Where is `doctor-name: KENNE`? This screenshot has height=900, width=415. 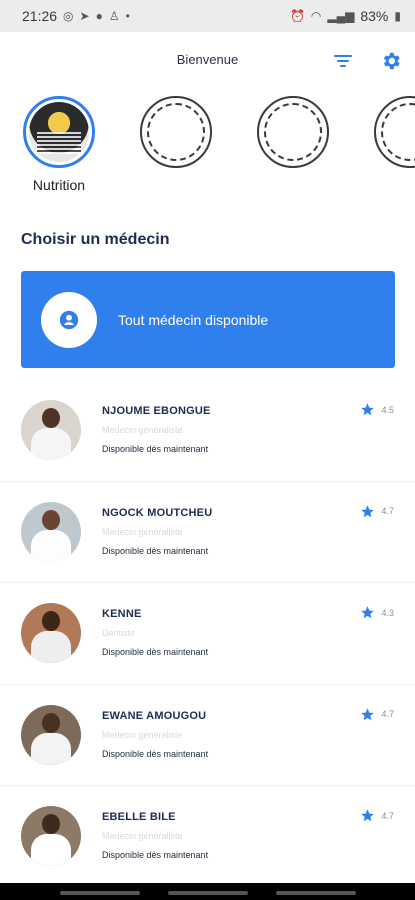
doctor-name: KENNE is located at coordinates (122, 614).